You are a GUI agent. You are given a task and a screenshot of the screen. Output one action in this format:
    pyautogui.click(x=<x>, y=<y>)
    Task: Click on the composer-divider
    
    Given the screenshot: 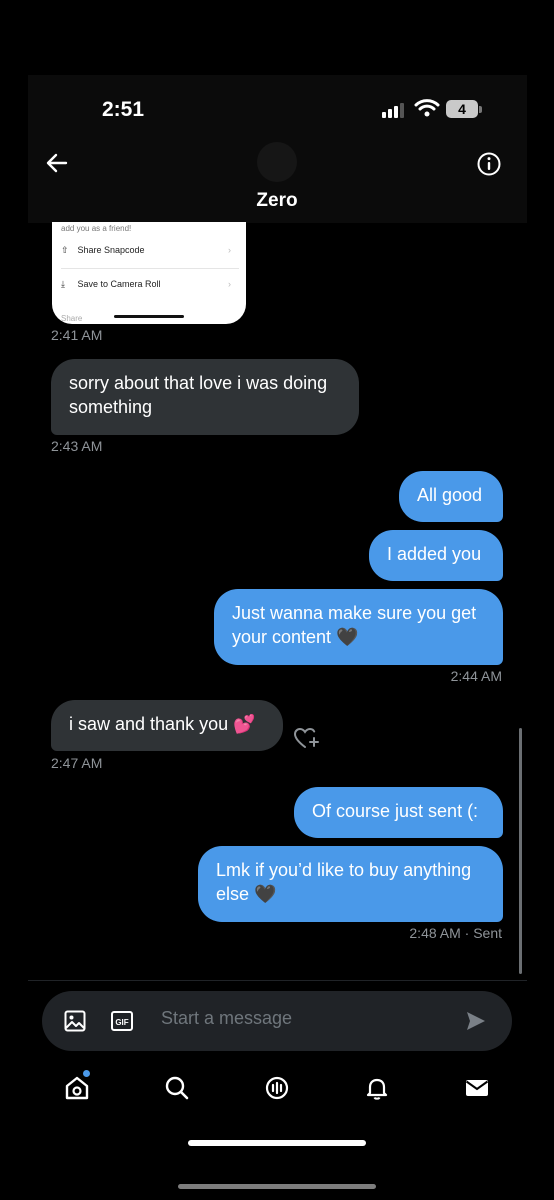 What is the action you would take?
    pyautogui.click(x=277, y=980)
    